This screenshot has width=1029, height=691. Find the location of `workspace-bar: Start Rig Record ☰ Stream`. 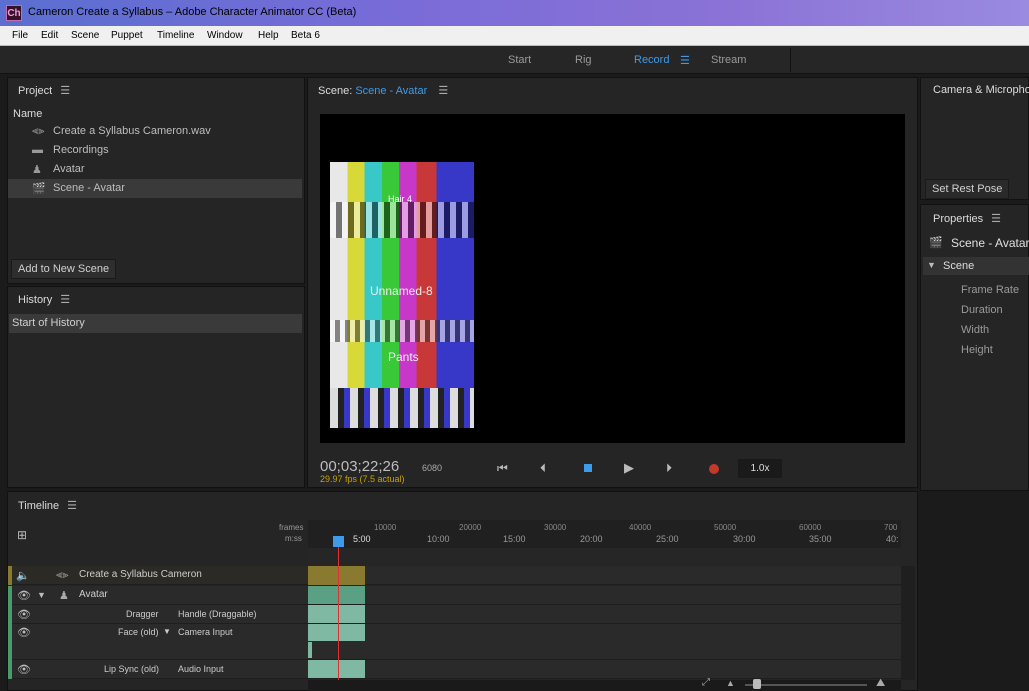

workspace-bar: Start Rig Record ☰ Stream is located at coordinates (514, 60).